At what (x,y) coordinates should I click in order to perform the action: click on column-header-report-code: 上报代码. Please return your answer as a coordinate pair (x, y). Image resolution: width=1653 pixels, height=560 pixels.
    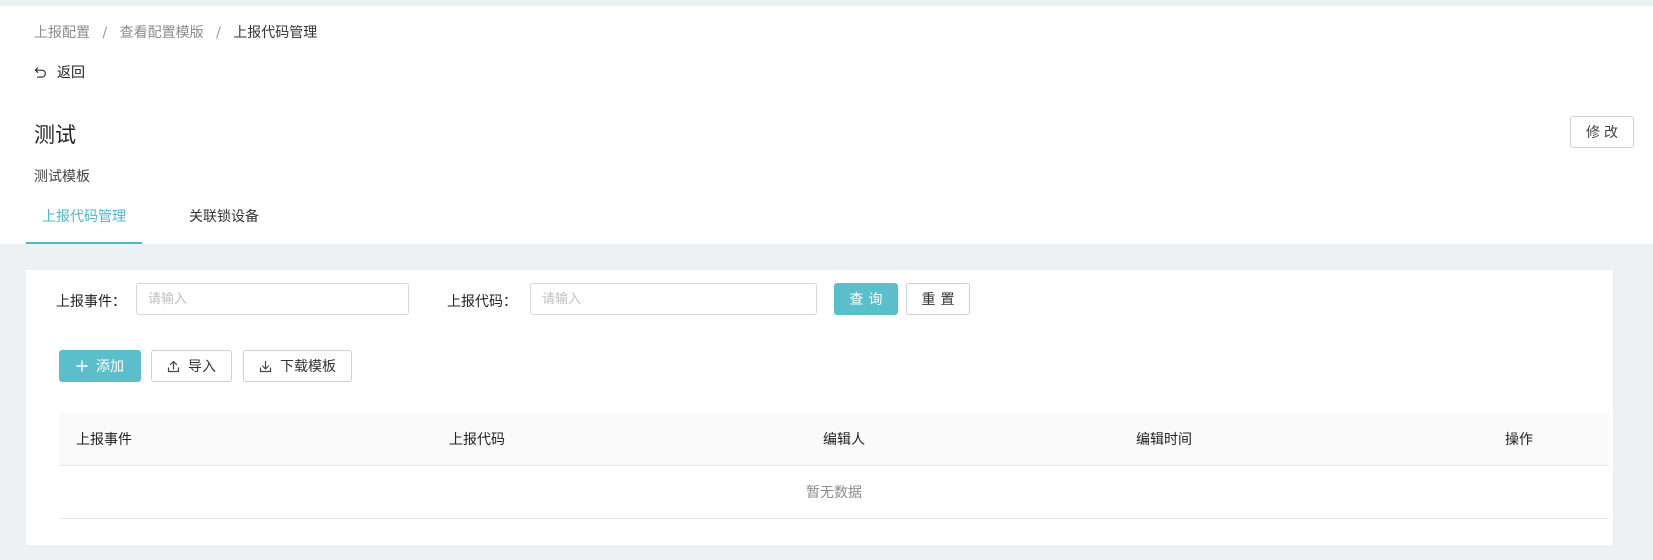
    Looking at the image, I should click on (477, 440).